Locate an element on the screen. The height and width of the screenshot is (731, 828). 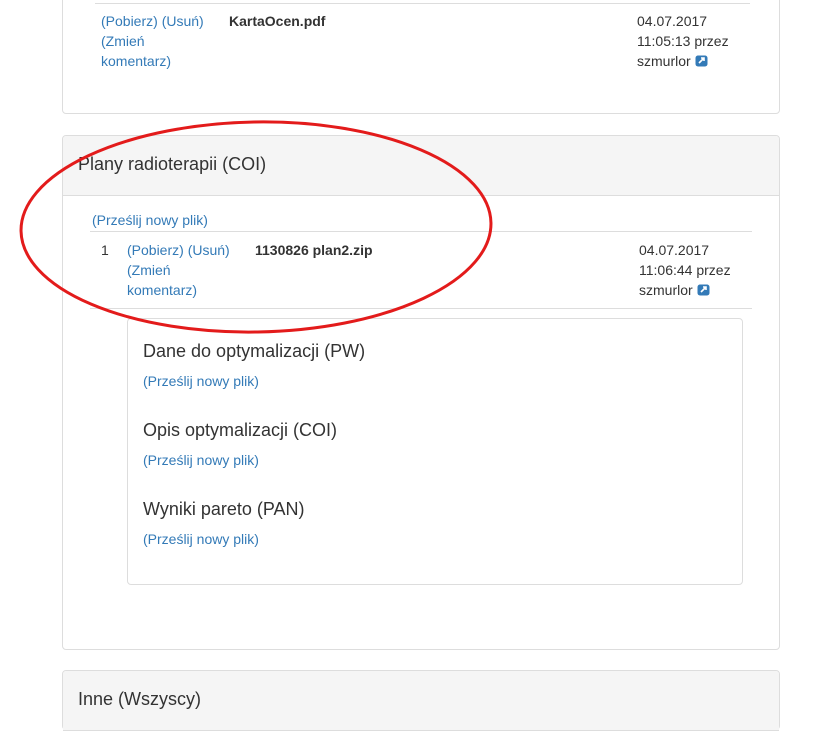
file-time-by: 11:05:13 przez is located at coordinates (683, 41).